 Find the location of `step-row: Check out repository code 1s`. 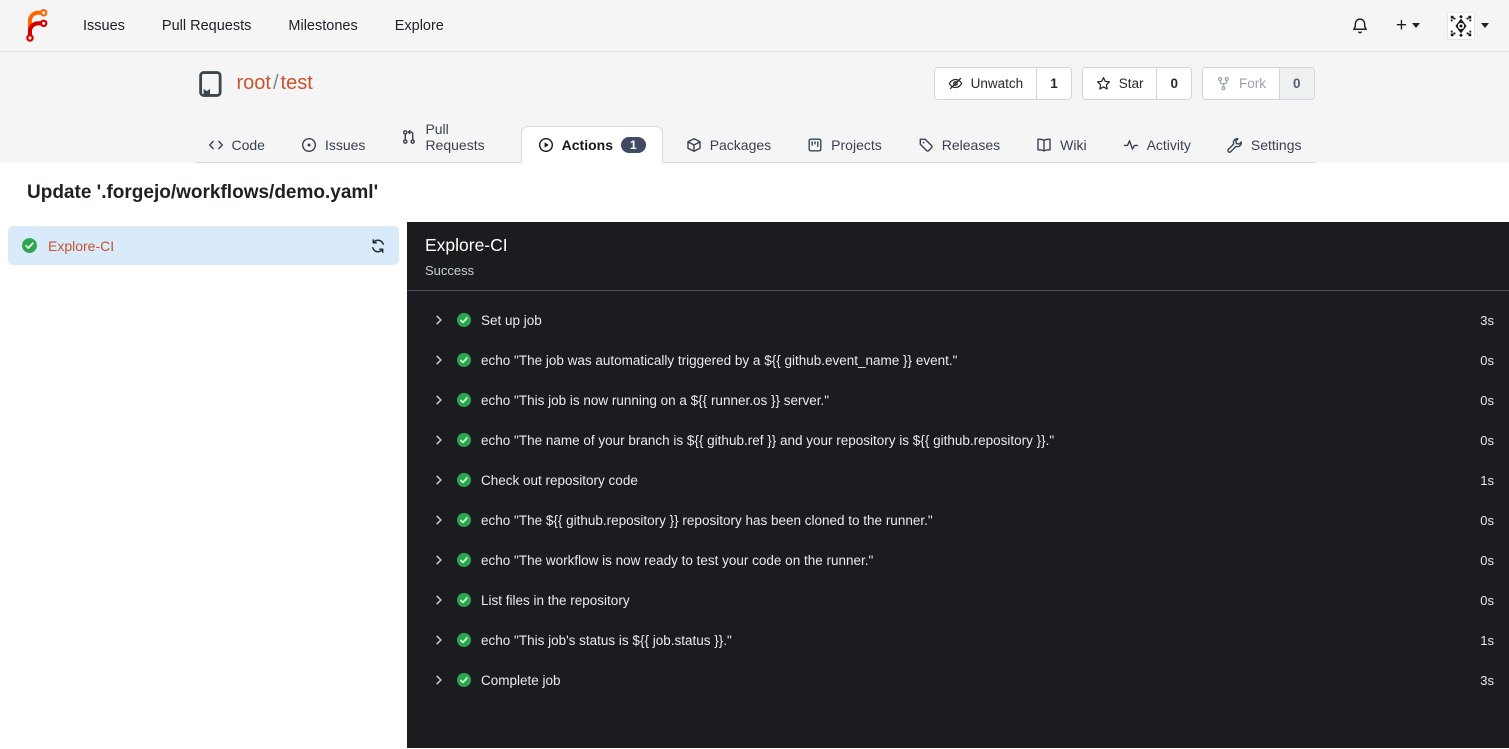

step-row: Check out repository code 1s is located at coordinates (958, 480).